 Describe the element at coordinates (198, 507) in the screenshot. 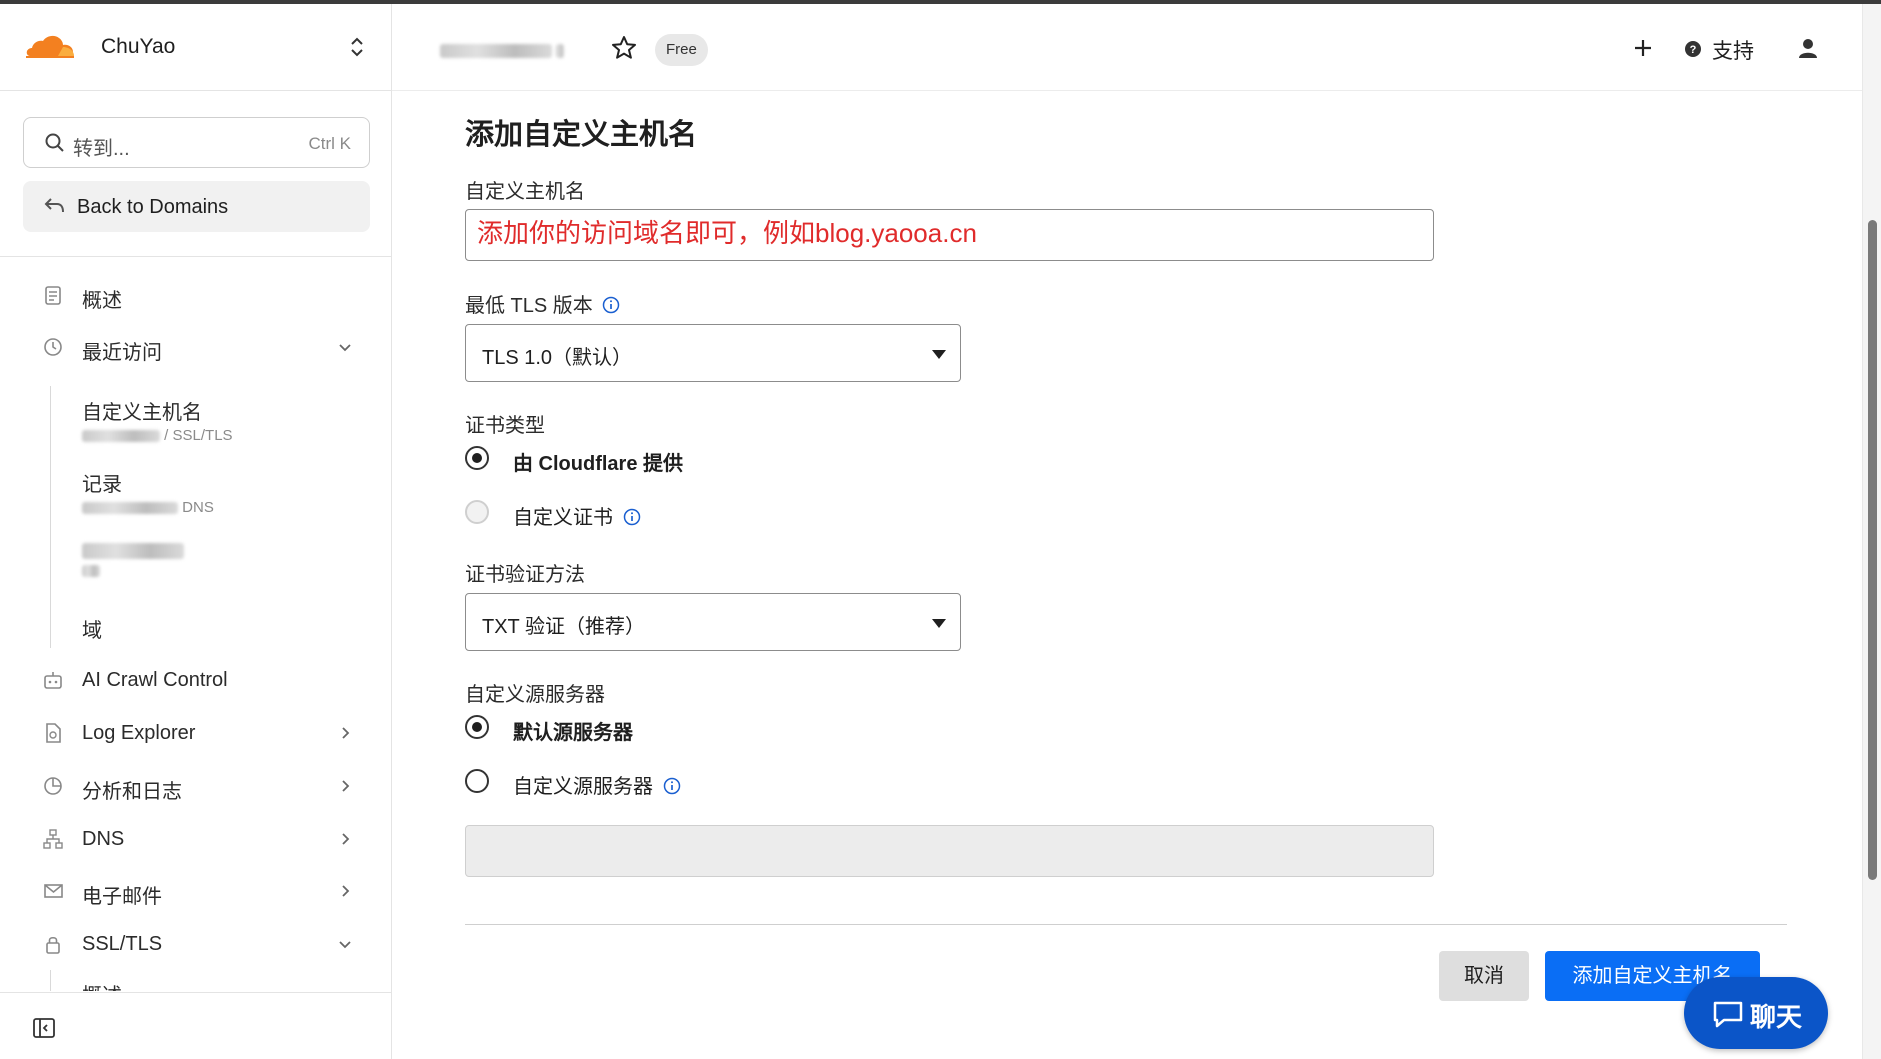

I see `recent-item-section: DNS` at that location.